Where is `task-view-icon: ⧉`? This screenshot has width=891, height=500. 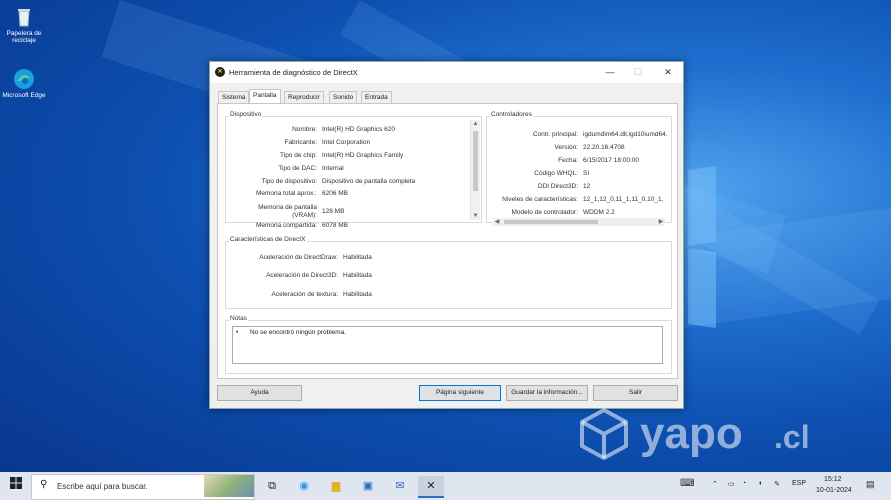
task-view-icon: ⧉ is located at coordinates (272, 486).